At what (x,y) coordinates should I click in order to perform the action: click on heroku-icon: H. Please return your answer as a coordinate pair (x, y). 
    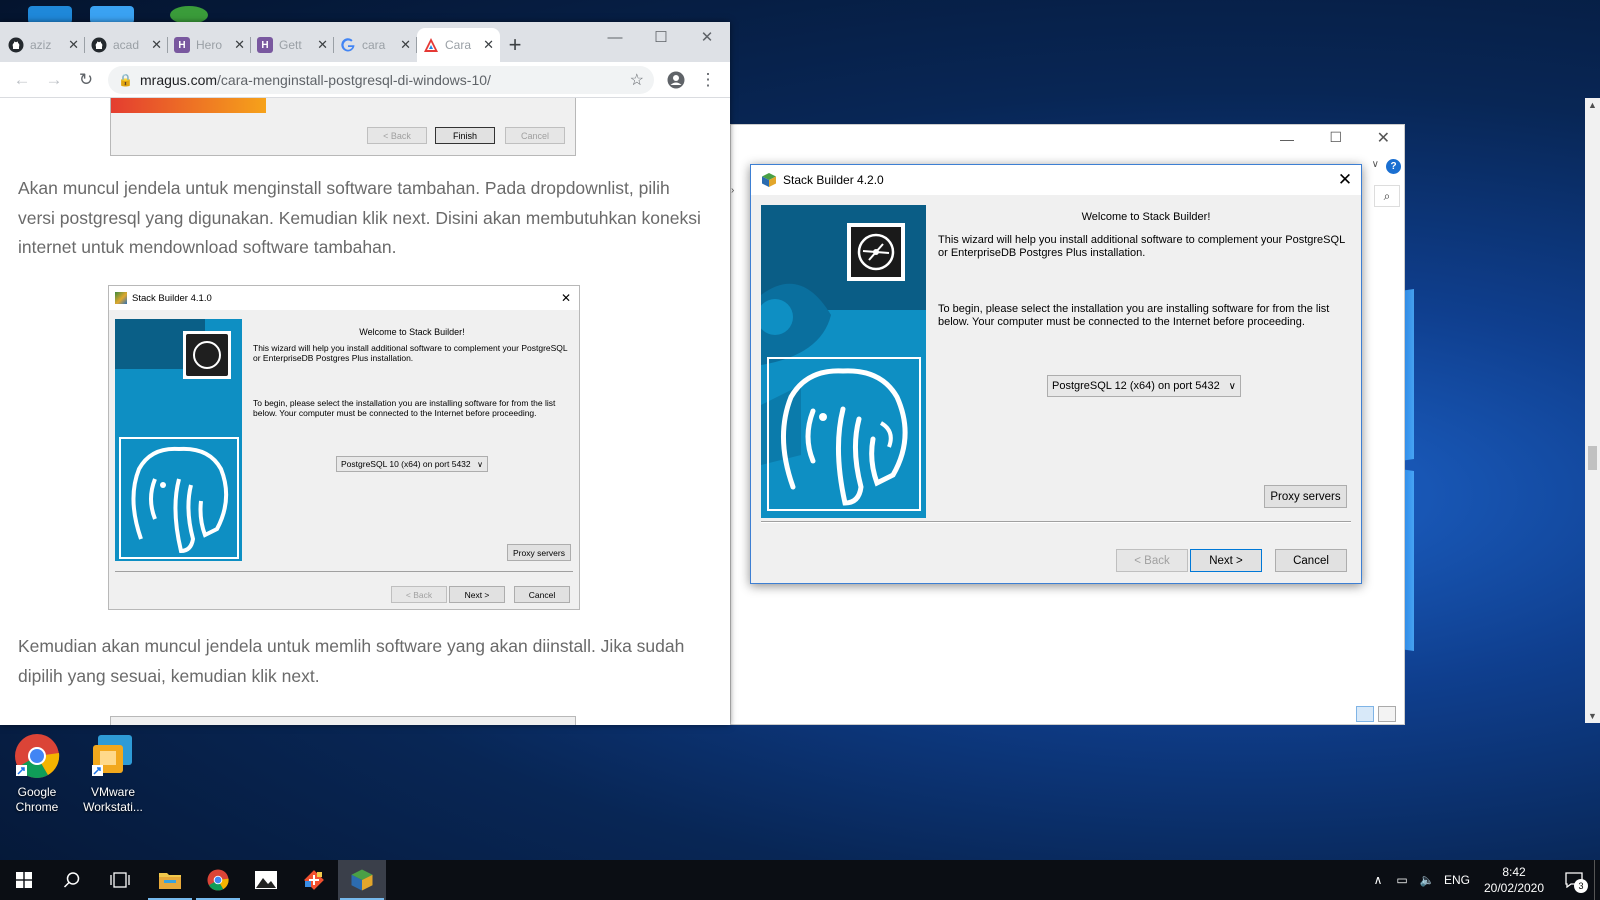
    Looking at the image, I should click on (265, 45).